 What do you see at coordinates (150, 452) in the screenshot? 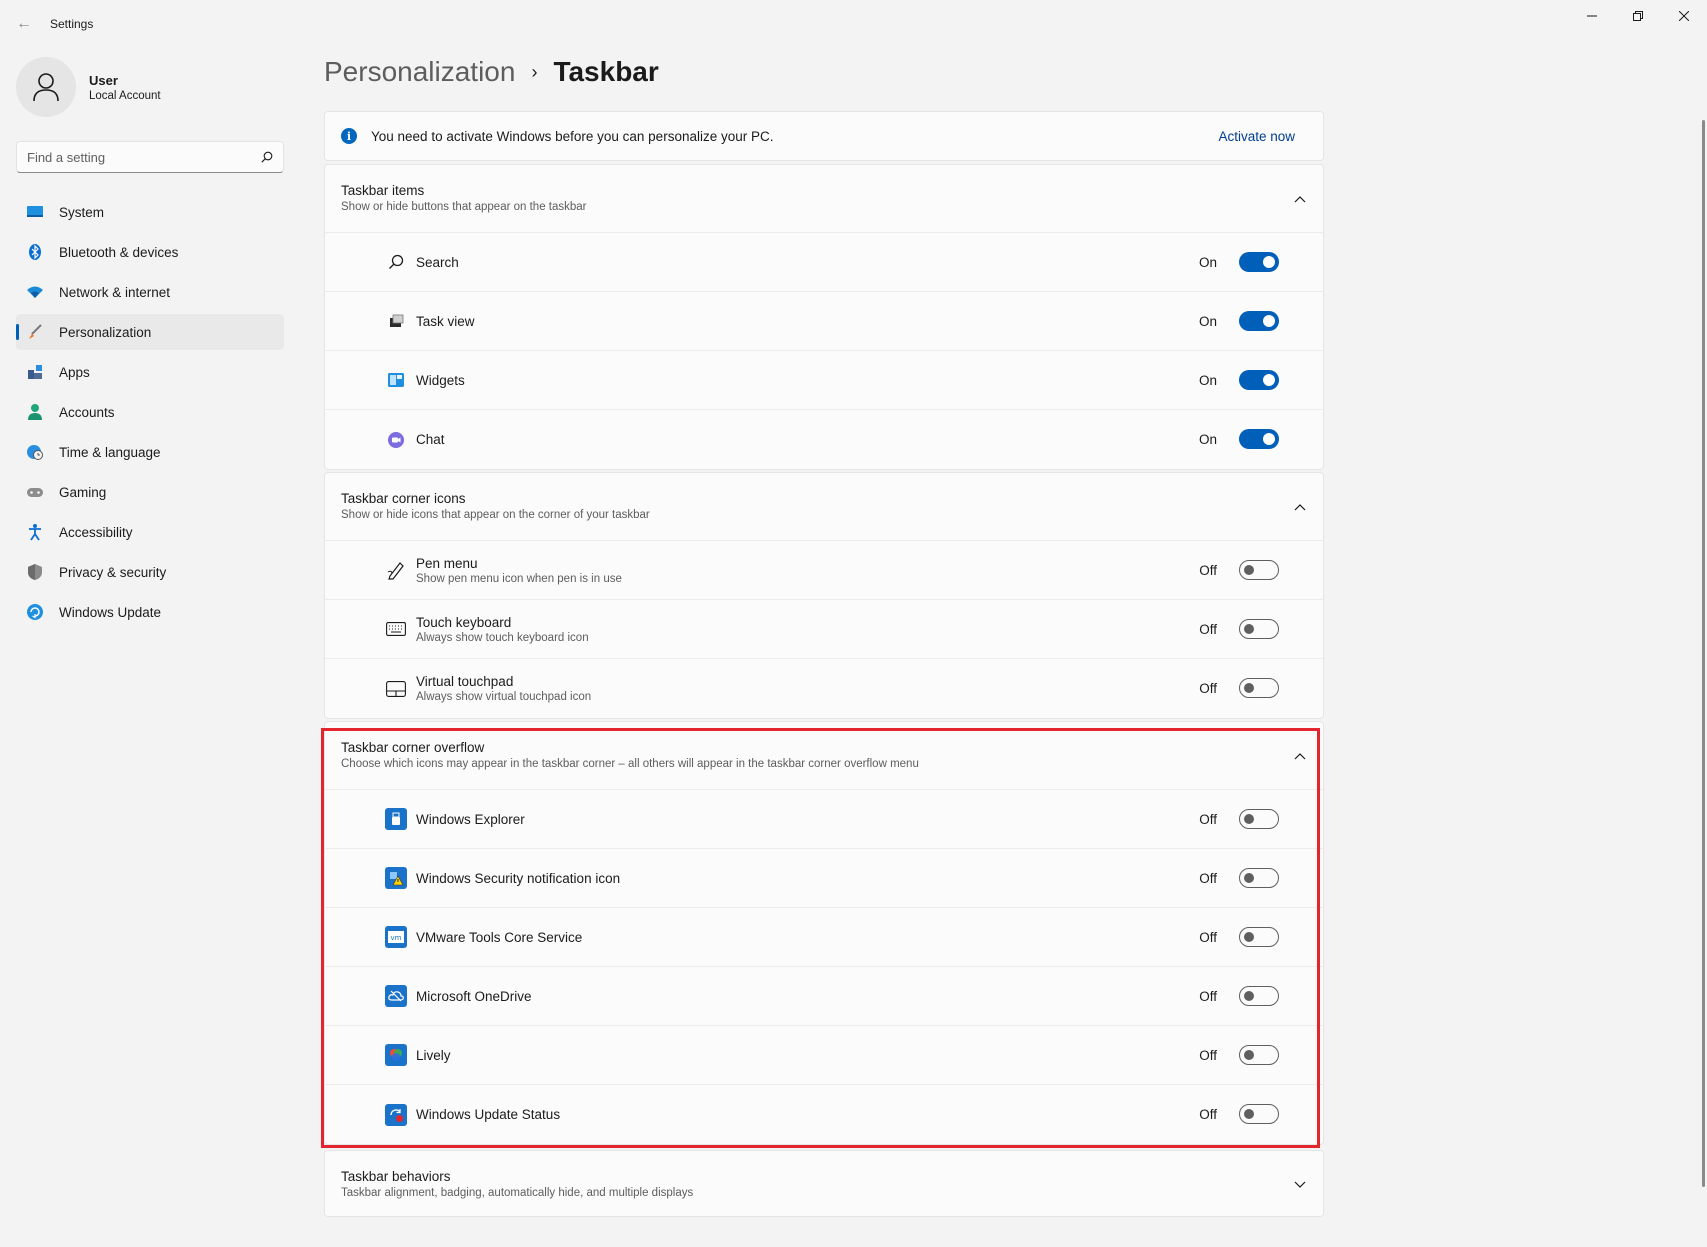
I see `sidebar-item-time-language: Time & language` at bounding box center [150, 452].